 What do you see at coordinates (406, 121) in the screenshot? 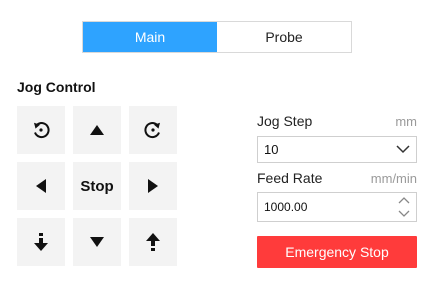
I see `jog-step-unit: mm` at bounding box center [406, 121].